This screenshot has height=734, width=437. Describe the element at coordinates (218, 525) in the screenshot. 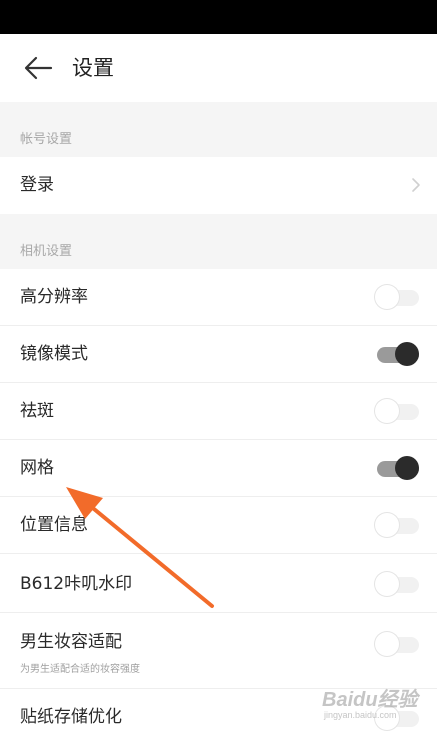

I see `setting-row-location: 位置信息` at that location.